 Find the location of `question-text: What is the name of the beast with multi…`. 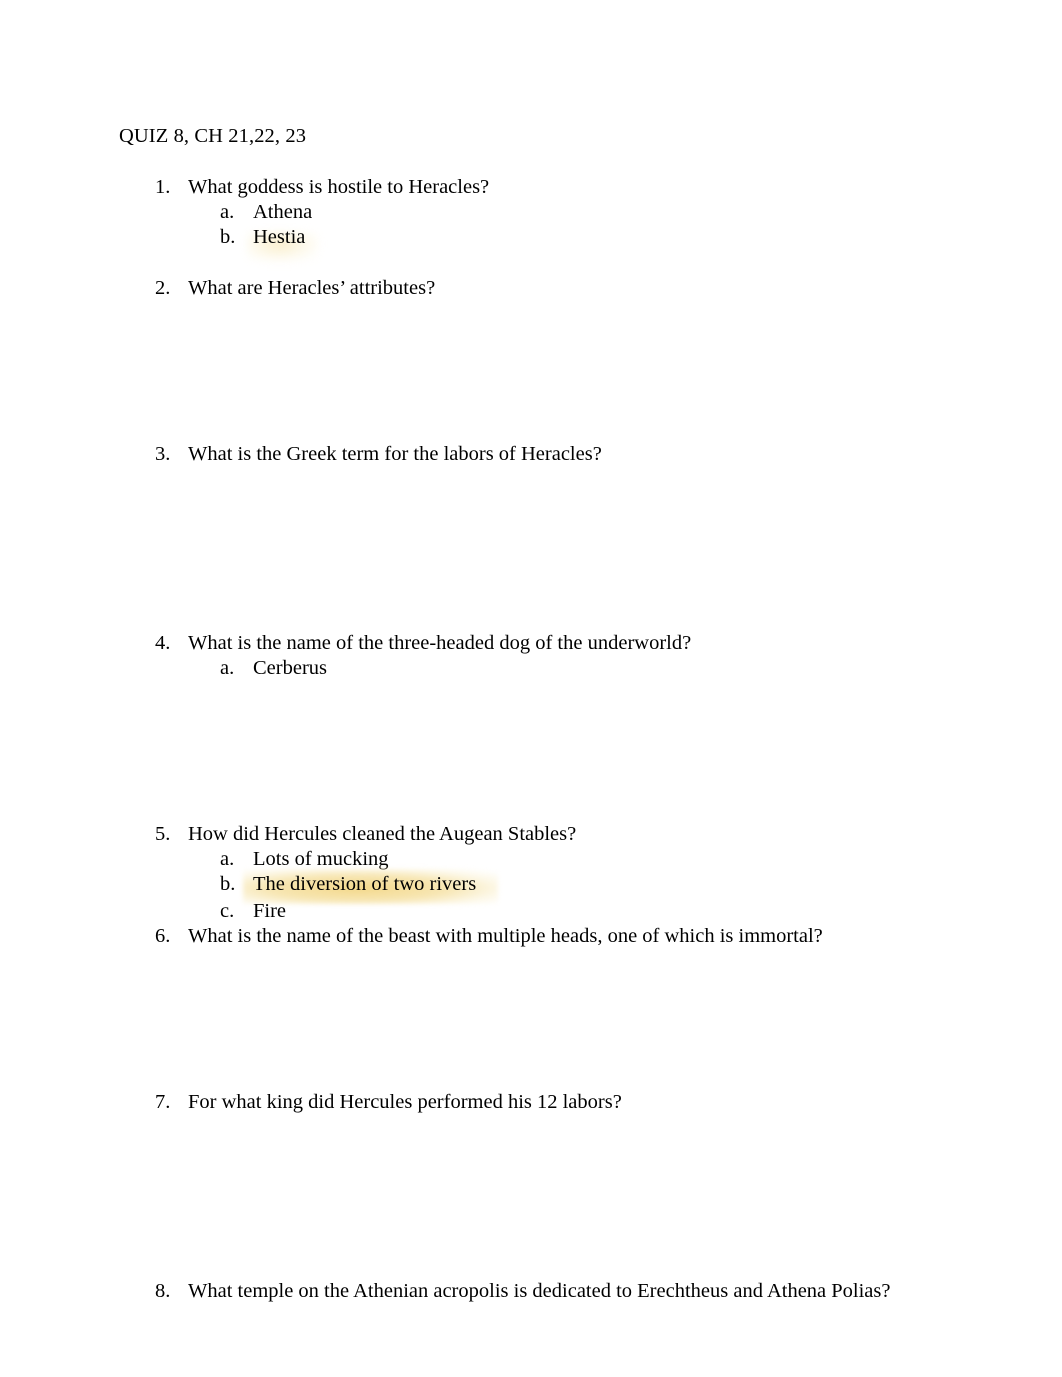

question-text: What is the name of the beast with multi… is located at coordinates (505, 936).